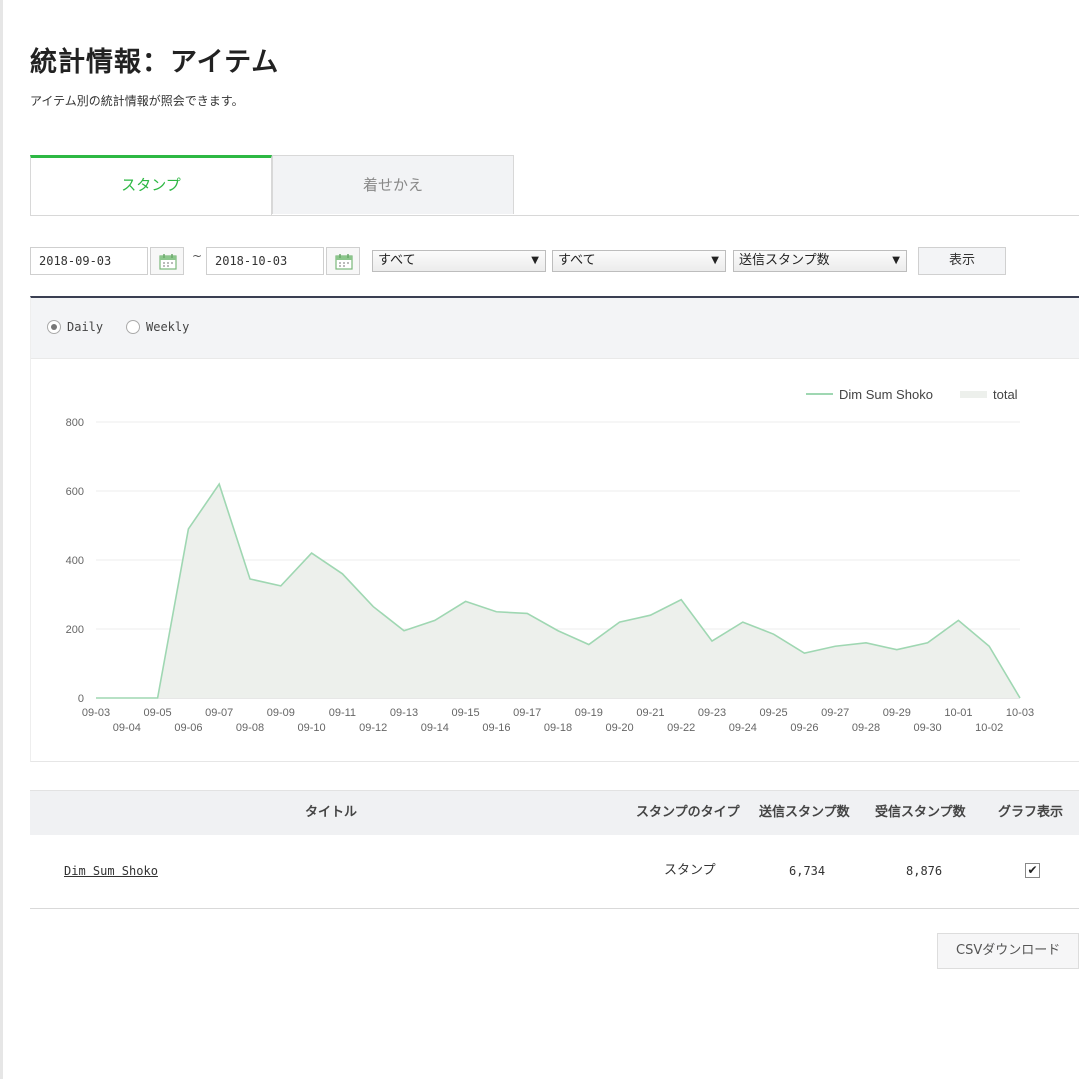 This screenshot has width=1079, height=1079. Describe the element at coordinates (459, 261) in the screenshot. I see `category-select: すべて ▼` at that location.